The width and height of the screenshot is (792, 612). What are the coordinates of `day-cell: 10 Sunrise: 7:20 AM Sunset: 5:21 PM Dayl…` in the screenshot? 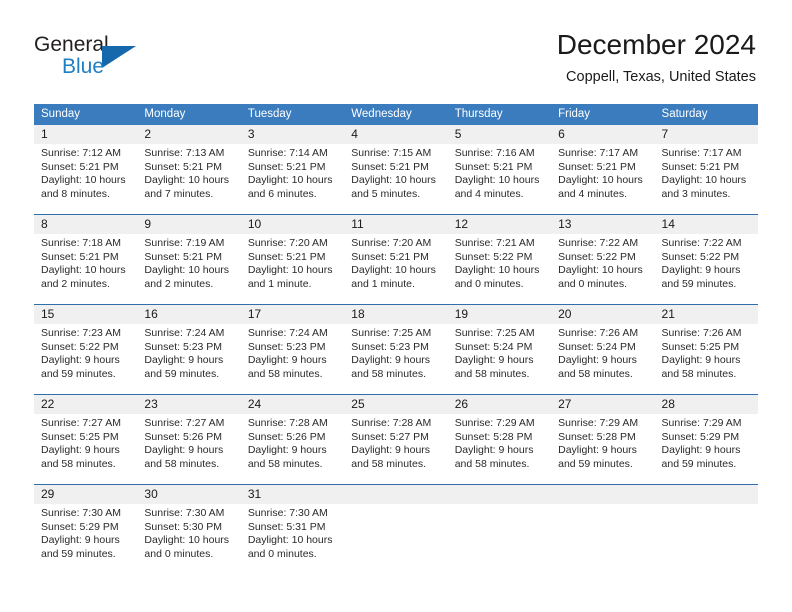 It's located at (292, 259).